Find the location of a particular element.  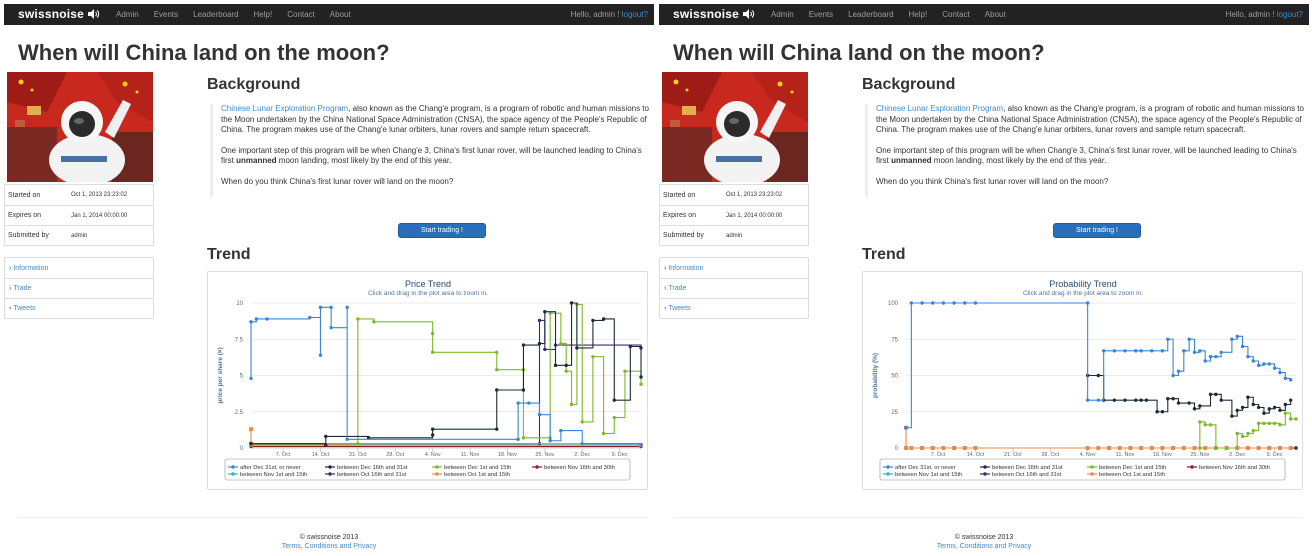

x-tick-label: 28. Oct is located at coordinates (395, 455).